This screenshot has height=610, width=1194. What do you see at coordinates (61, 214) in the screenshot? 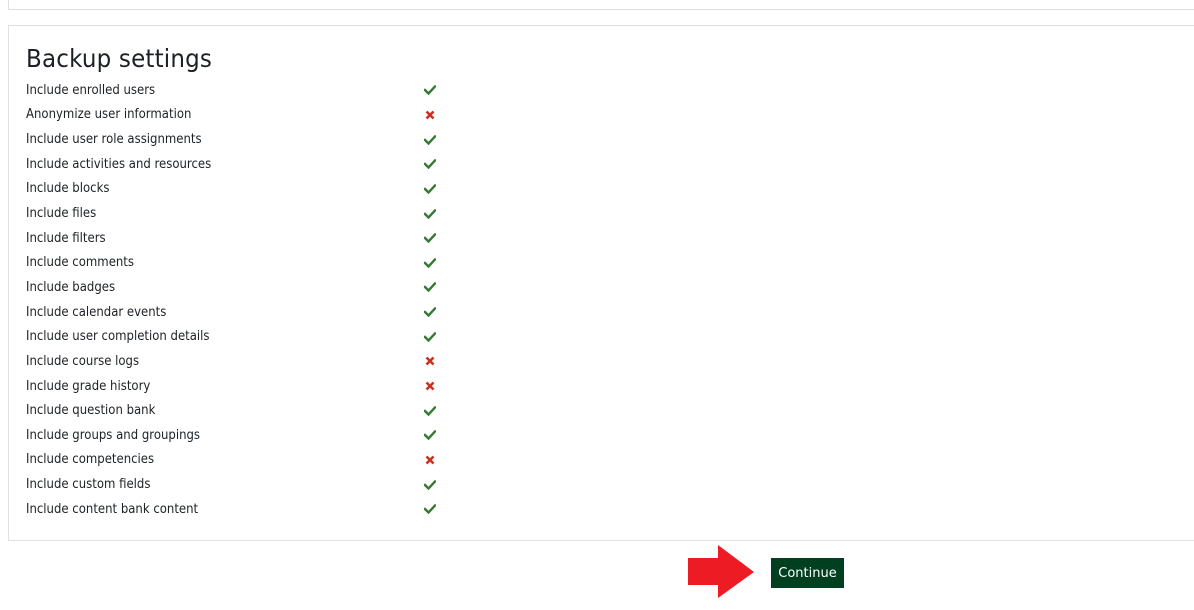
I see `setting-label: Include files` at bounding box center [61, 214].